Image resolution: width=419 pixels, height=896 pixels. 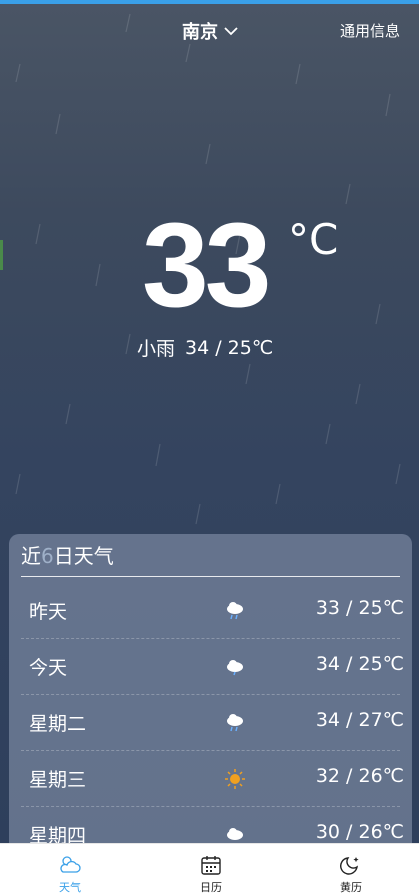 What do you see at coordinates (229, 347) in the screenshot?
I see `current-range: 34 / 25℃` at bounding box center [229, 347].